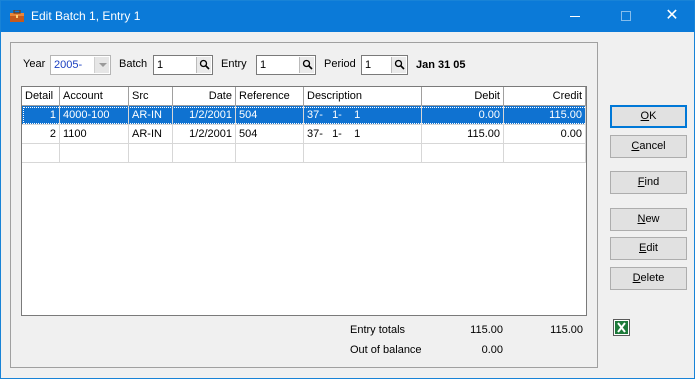  I want to click on period-label: Period, so click(340, 64).